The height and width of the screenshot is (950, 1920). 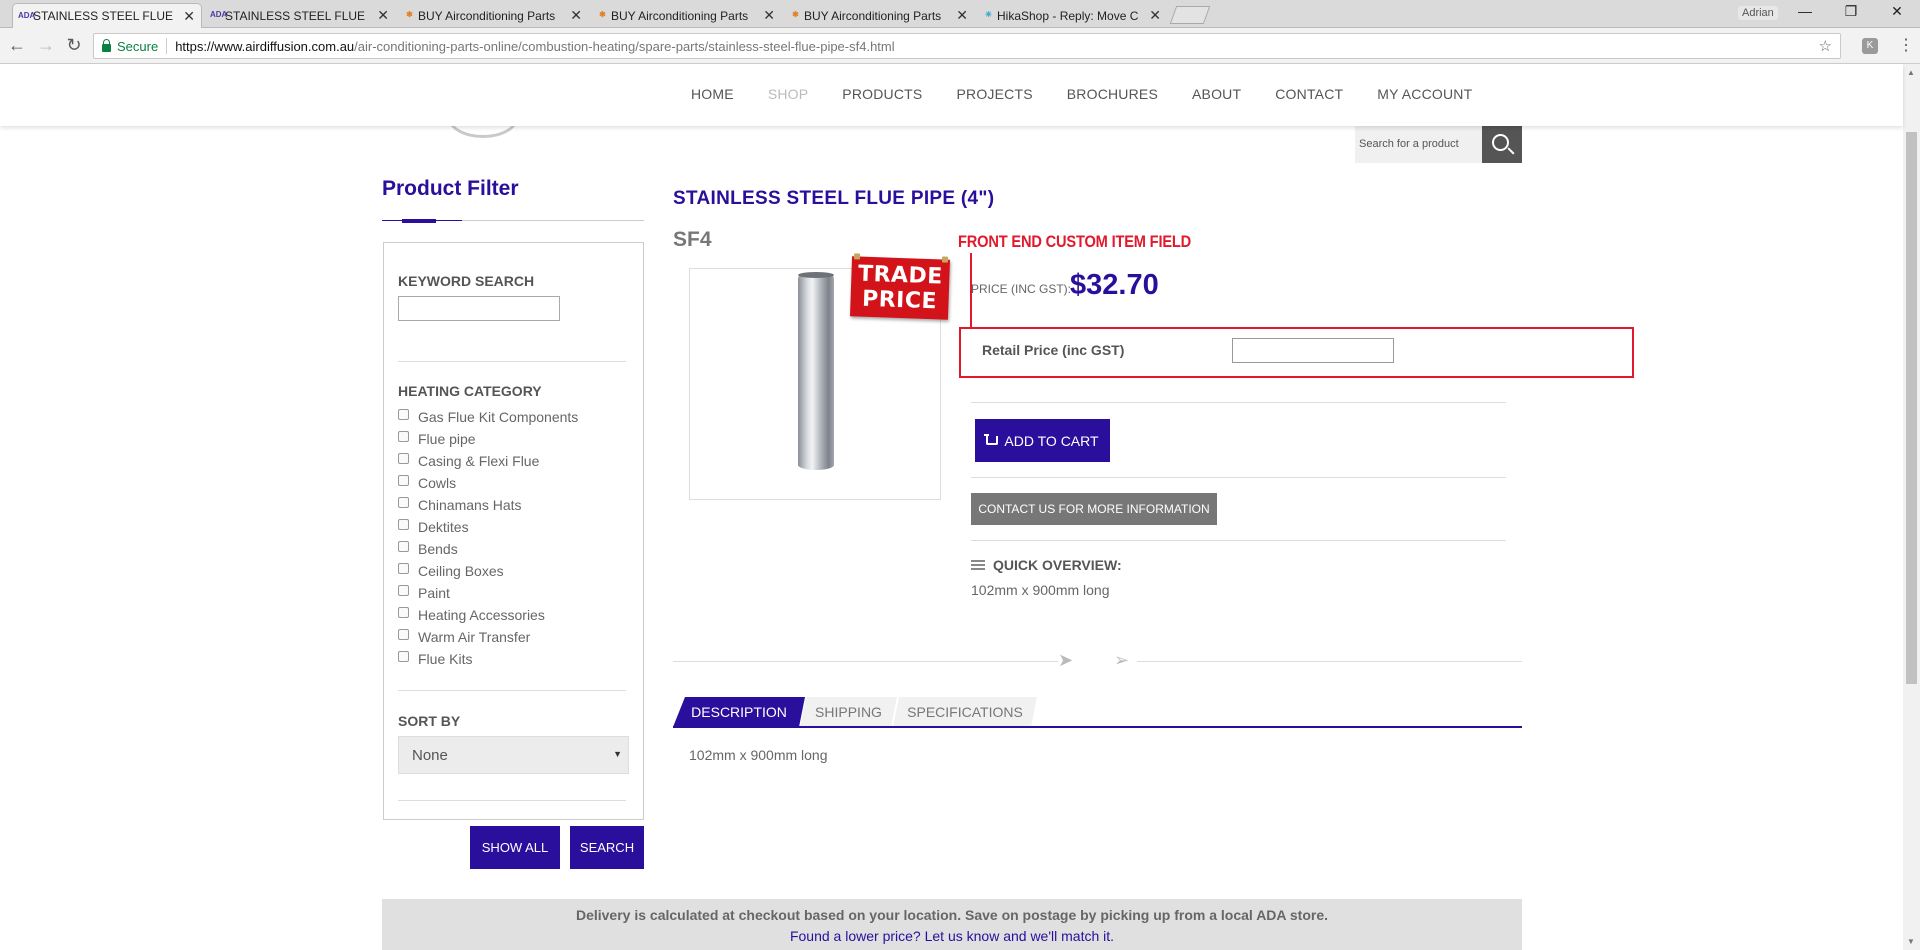 What do you see at coordinates (447, 439) in the screenshot?
I see `category-label: Flue pipe` at bounding box center [447, 439].